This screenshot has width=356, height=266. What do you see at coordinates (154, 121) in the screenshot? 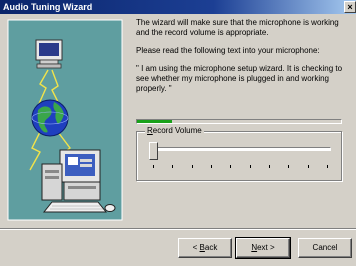
I see `input-level-fill` at bounding box center [154, 121].